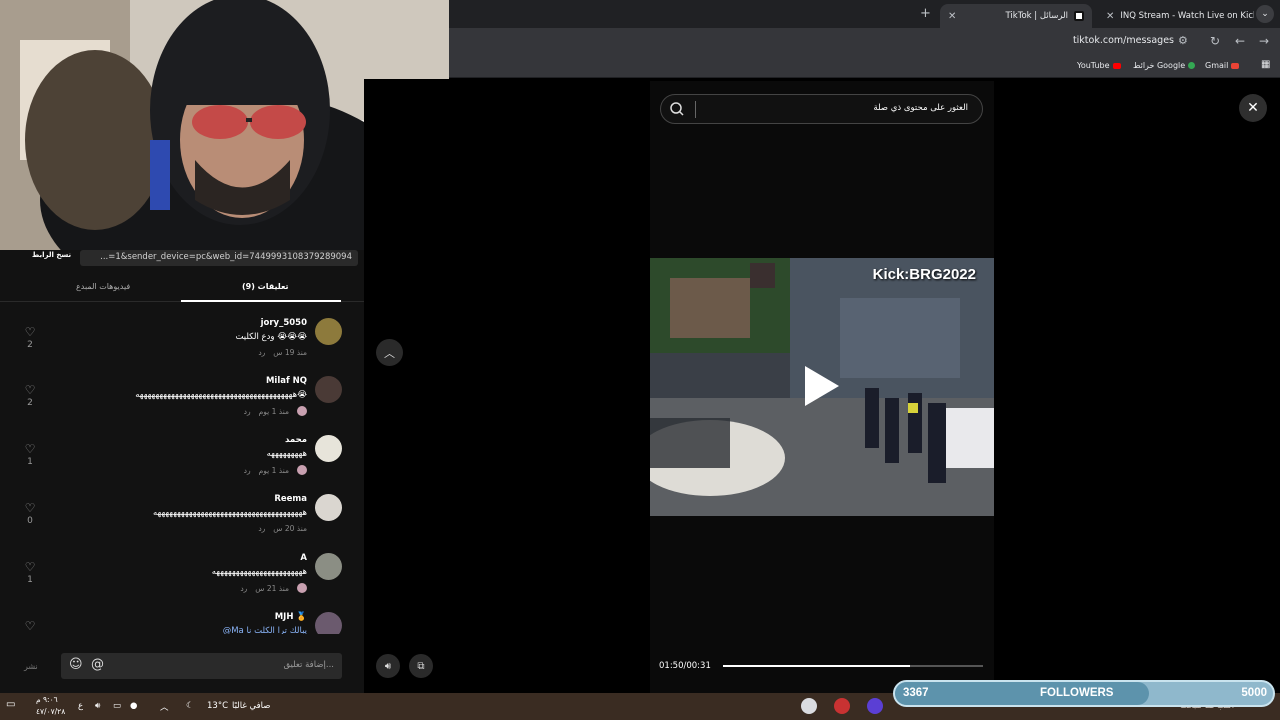 The image size is (1280, 720). I want to click on tray-overflow-icon: ︿, so click(164, 707).